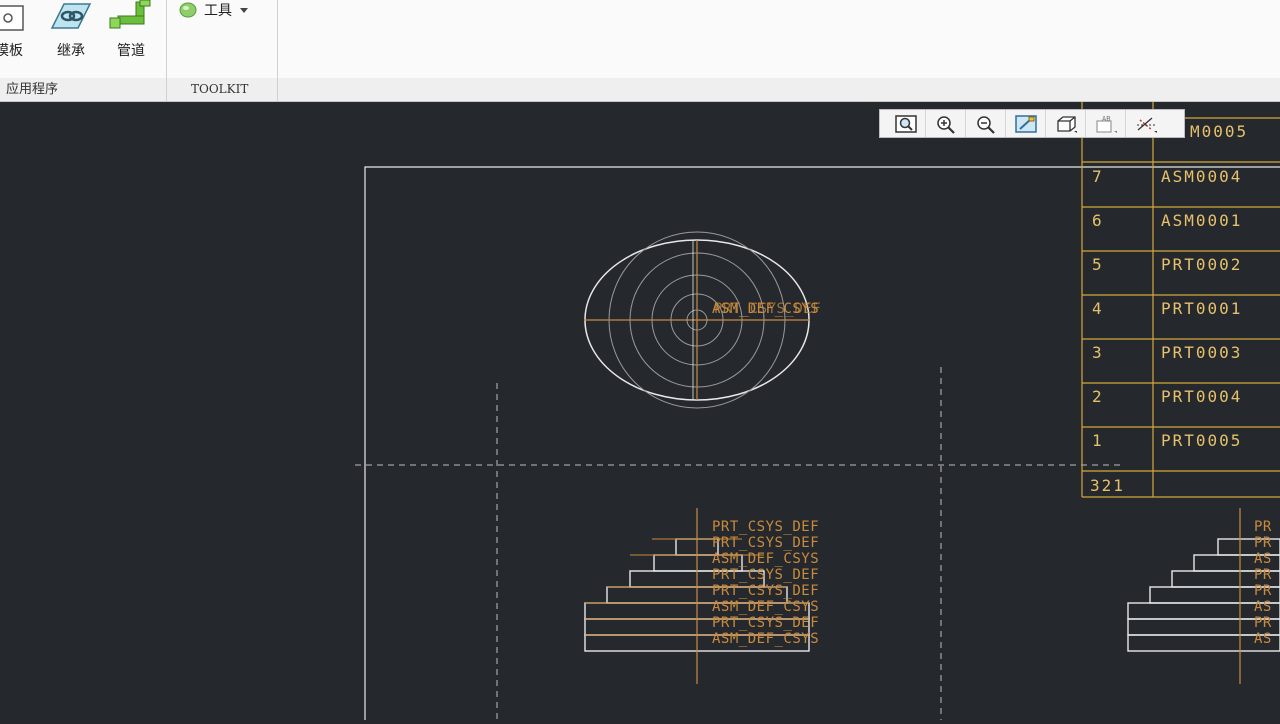 The image size is (1280, 724). I want to click on bom-name: PRT0001, so click(1201, 308).